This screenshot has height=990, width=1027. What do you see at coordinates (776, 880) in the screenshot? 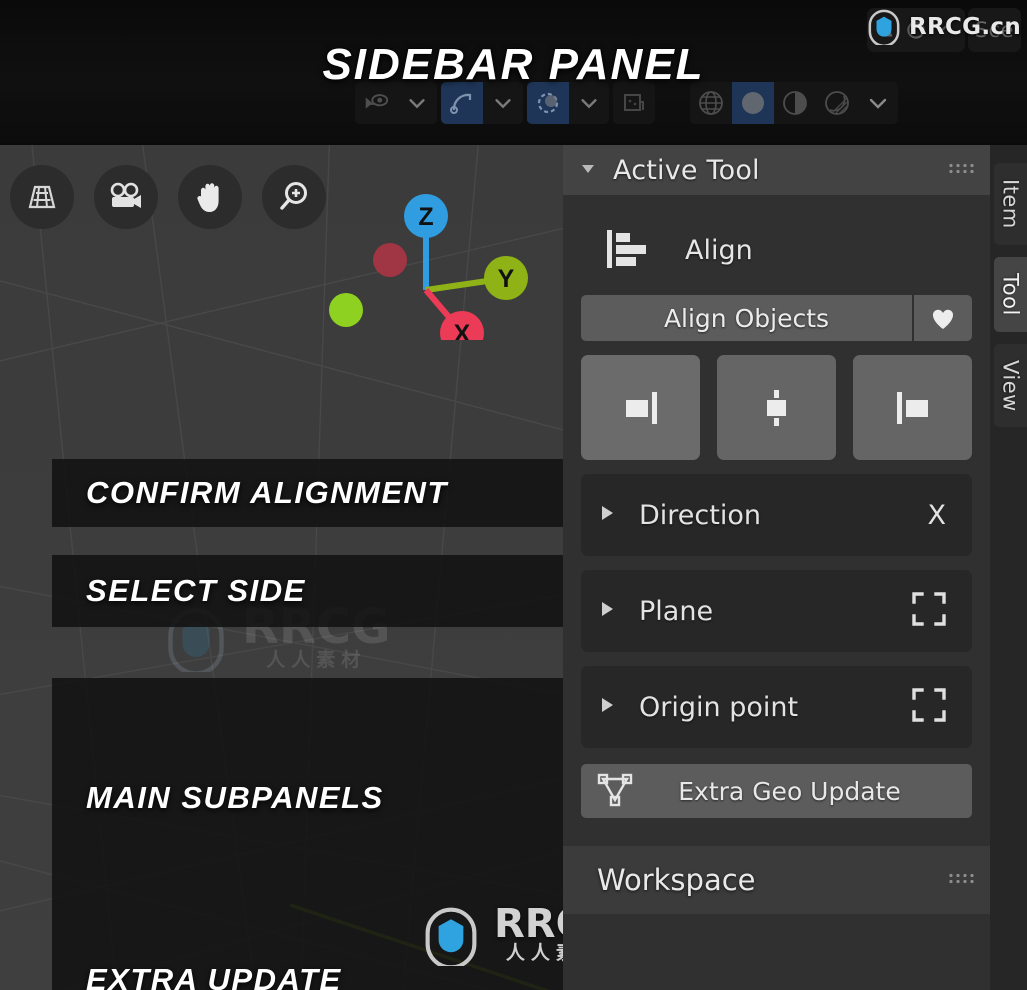
I see `panel-header-workspace: Workspace` at bounding box center [776, 880].